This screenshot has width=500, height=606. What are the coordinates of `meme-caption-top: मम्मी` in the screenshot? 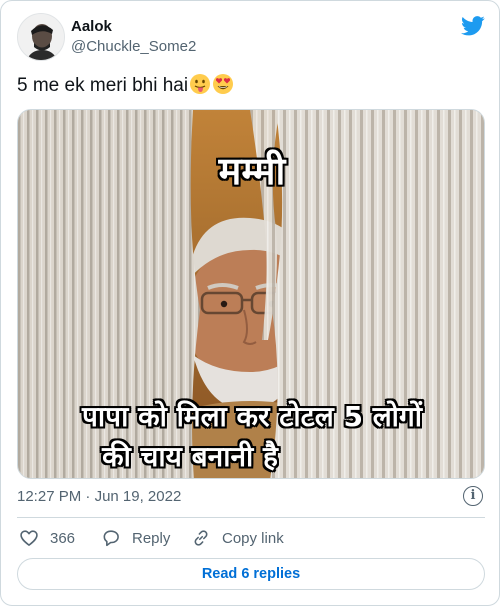 It's located at (252, 171).